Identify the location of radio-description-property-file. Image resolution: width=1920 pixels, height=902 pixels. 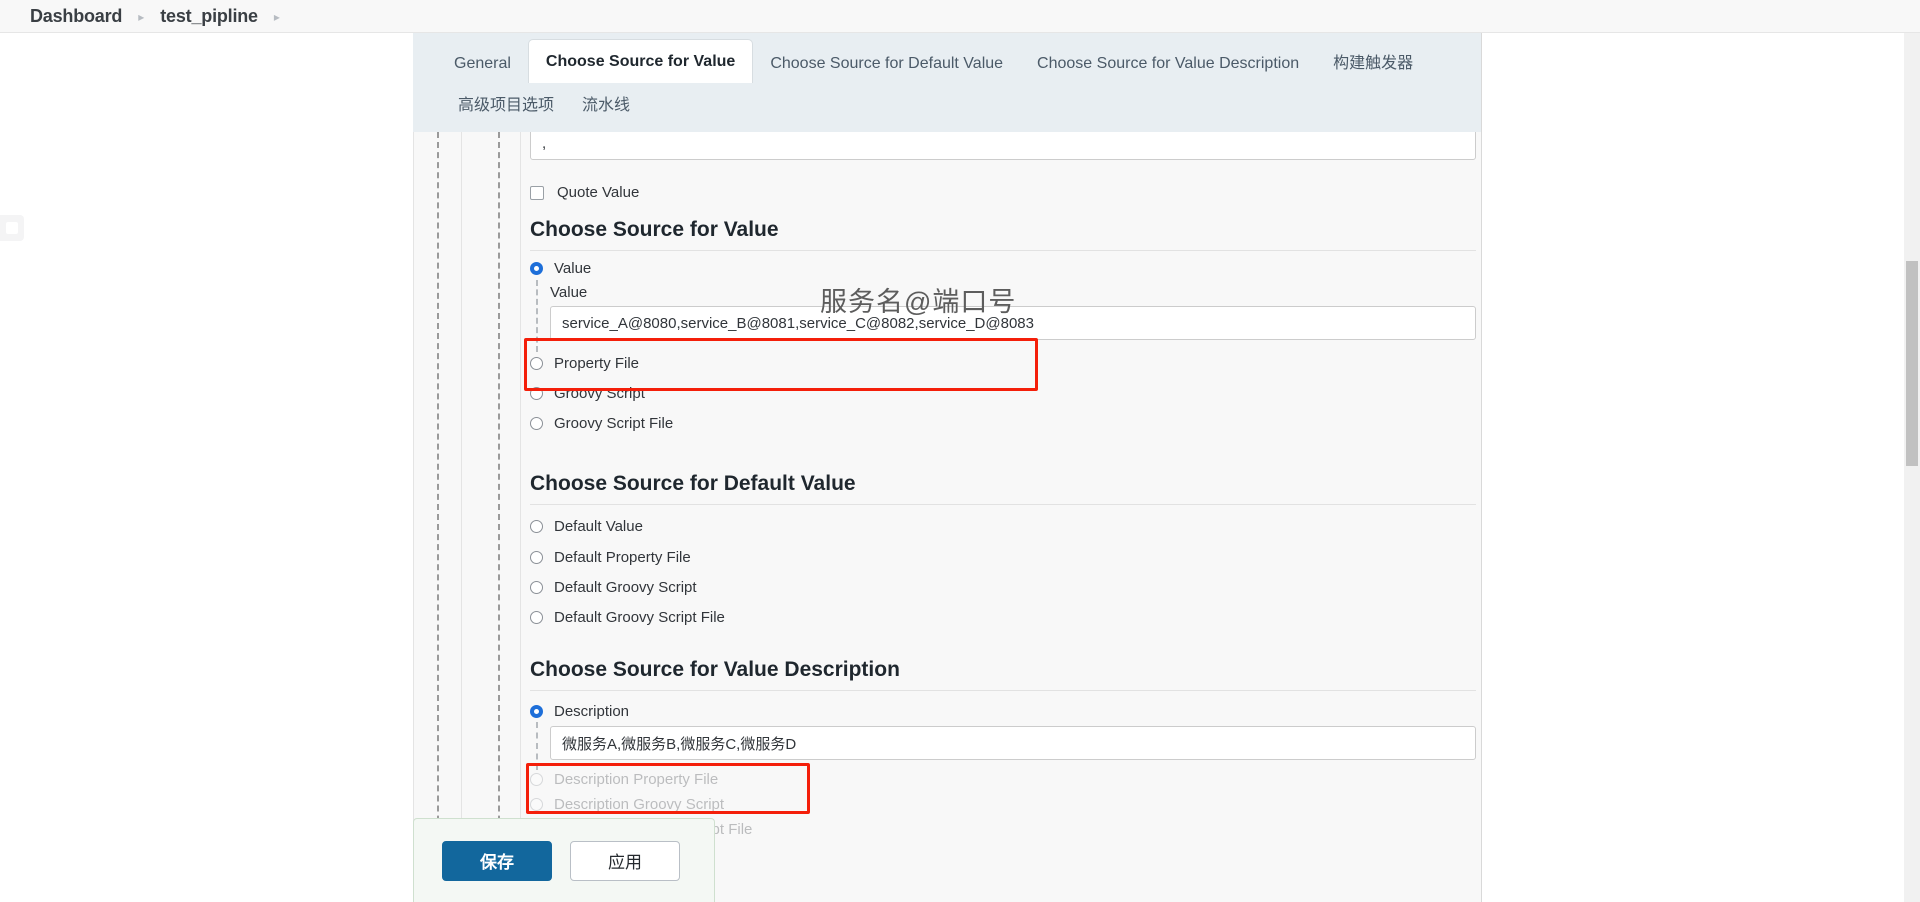
(536, 779).